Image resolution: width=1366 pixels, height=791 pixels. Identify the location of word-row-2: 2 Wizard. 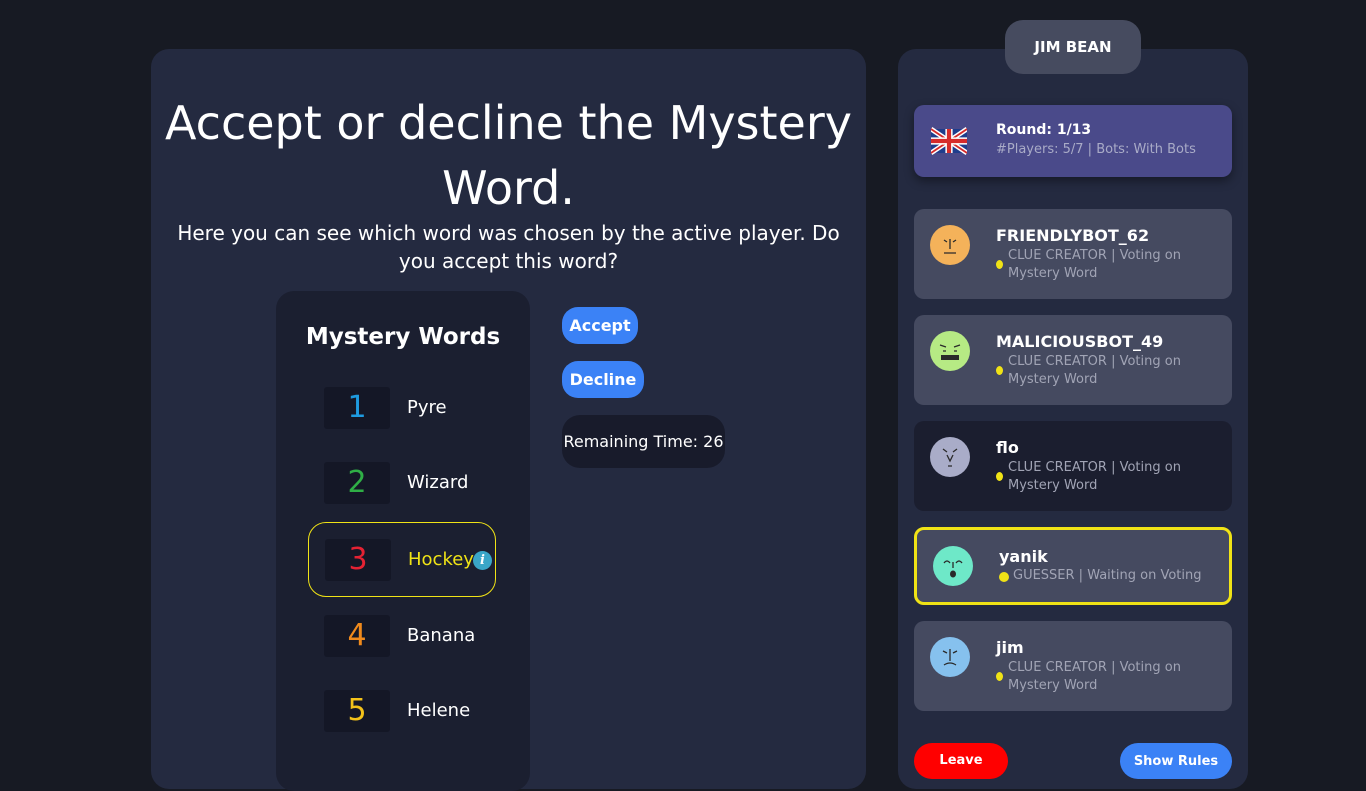
(424, 484).